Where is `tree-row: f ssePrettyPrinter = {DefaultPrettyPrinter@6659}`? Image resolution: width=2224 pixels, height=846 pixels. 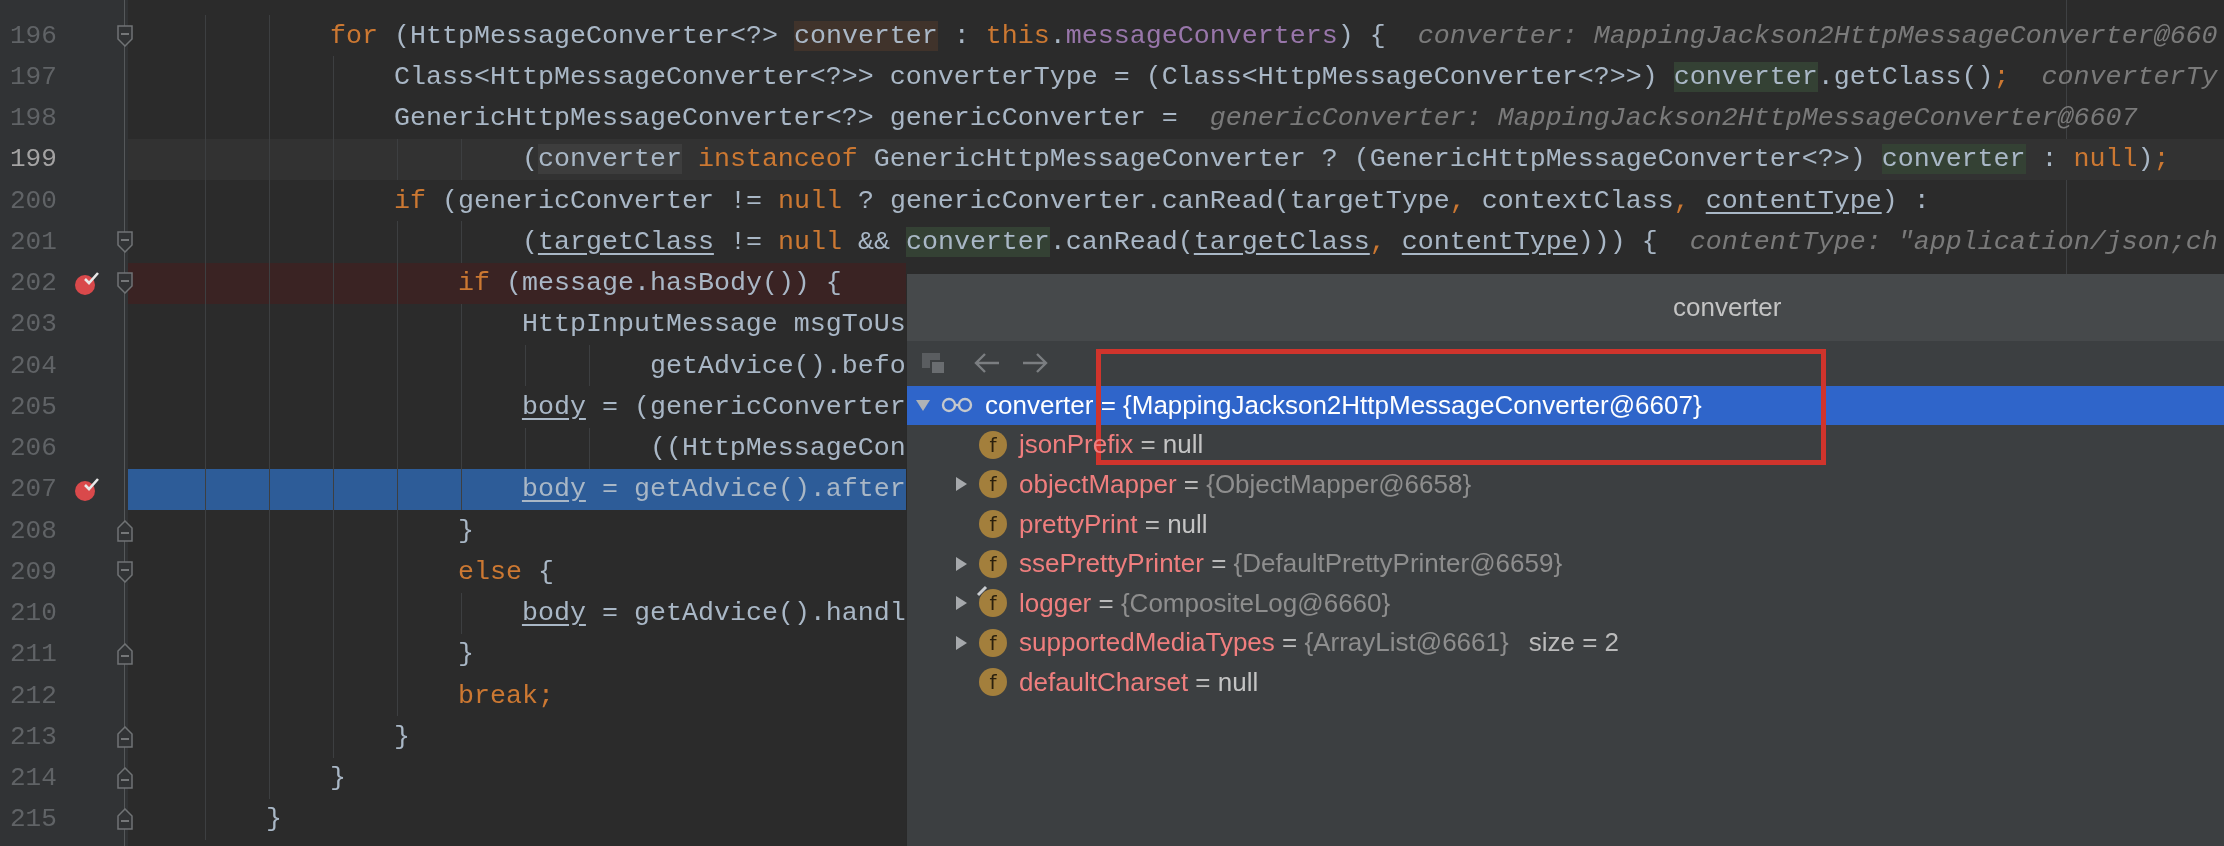 tree-row: f ssePrettyPrinter = {DefaultPrettyPrinter@6659} is located at coordinates (1565, 563).